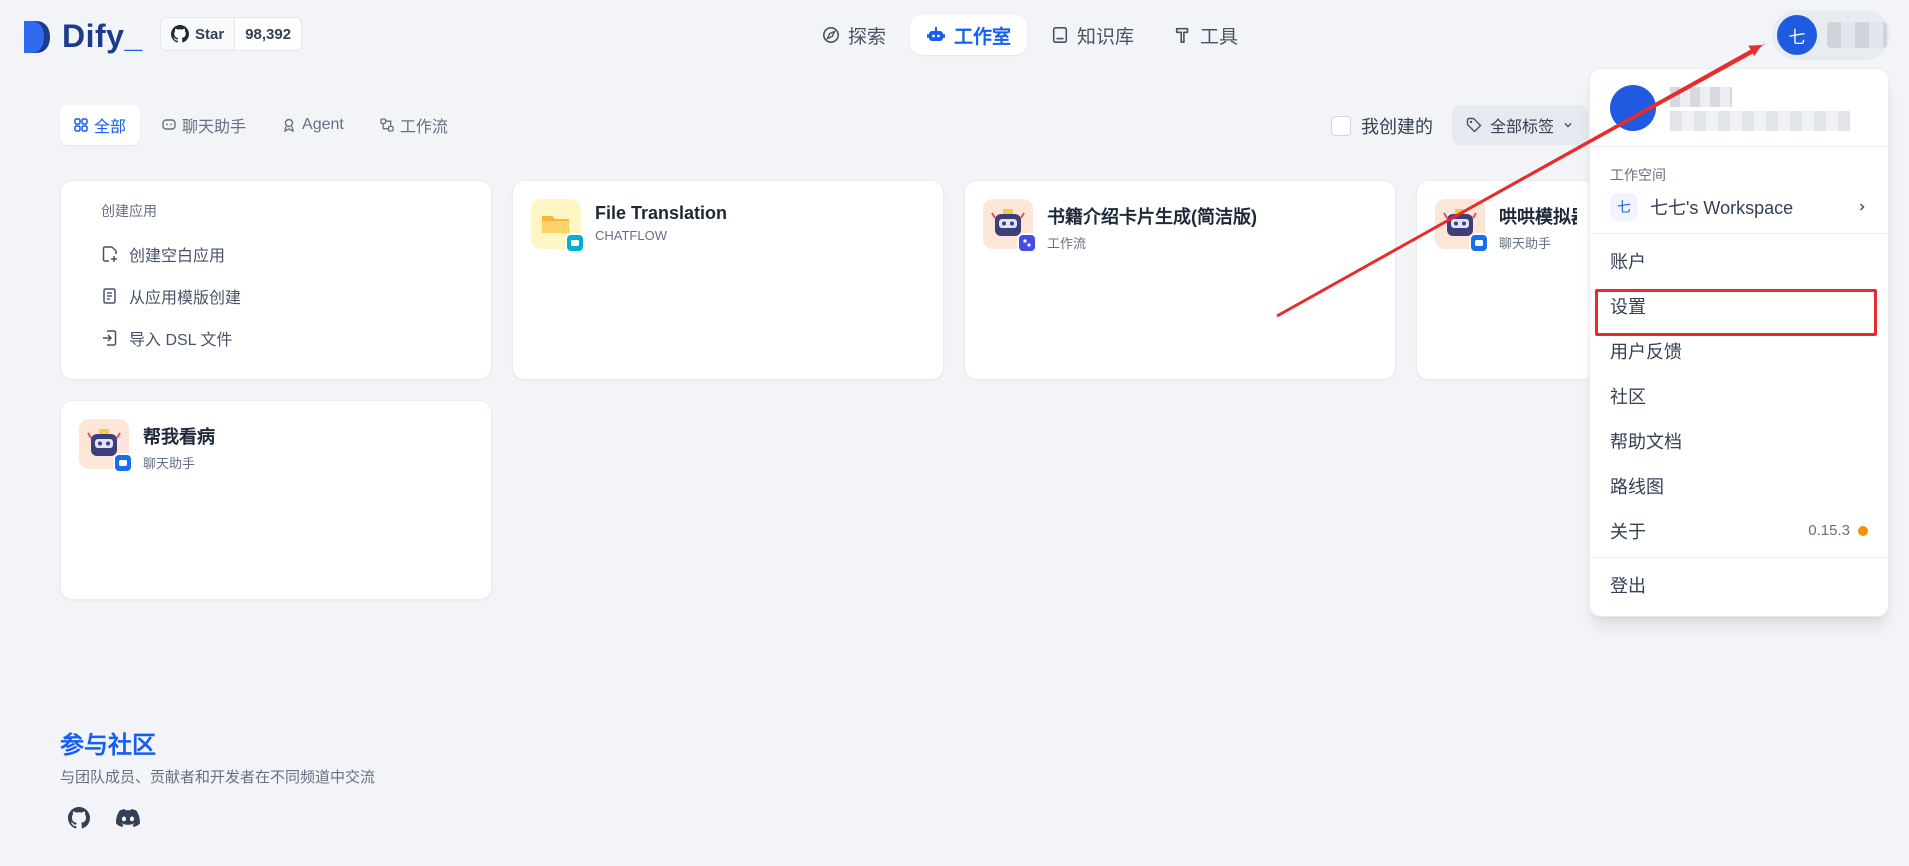 This screenshot has height=866, width=1909. I want to click on create-from-template-label: 从应用模版创建, so click(185, 298).